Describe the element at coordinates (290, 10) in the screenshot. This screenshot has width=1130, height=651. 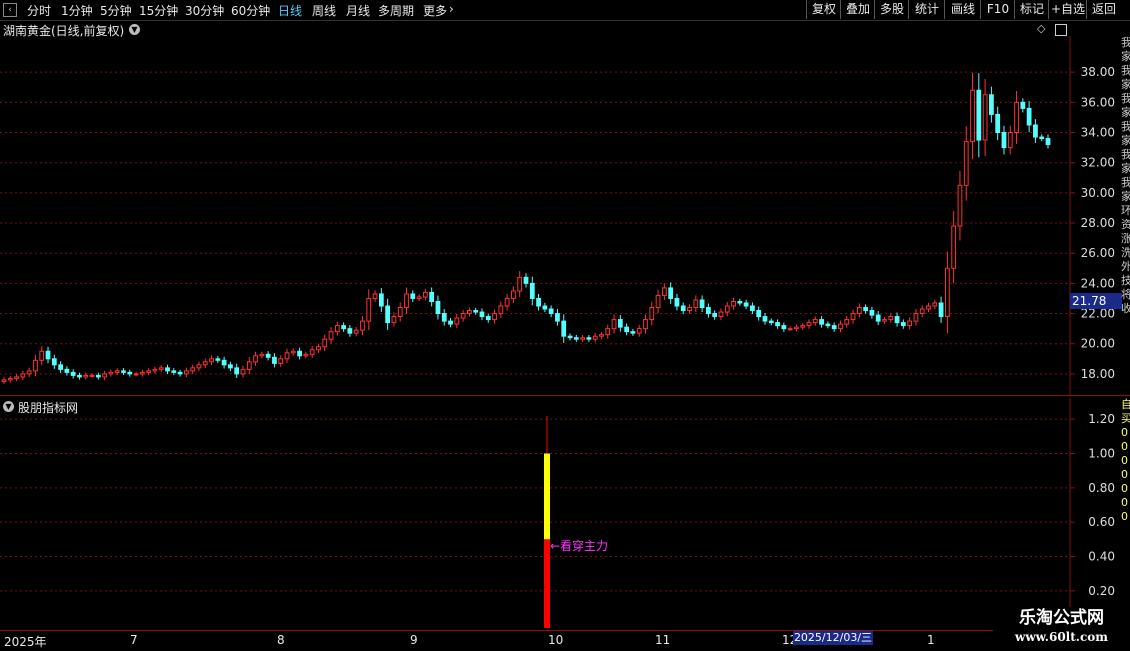
I see `period-daily: 日线` at that location.